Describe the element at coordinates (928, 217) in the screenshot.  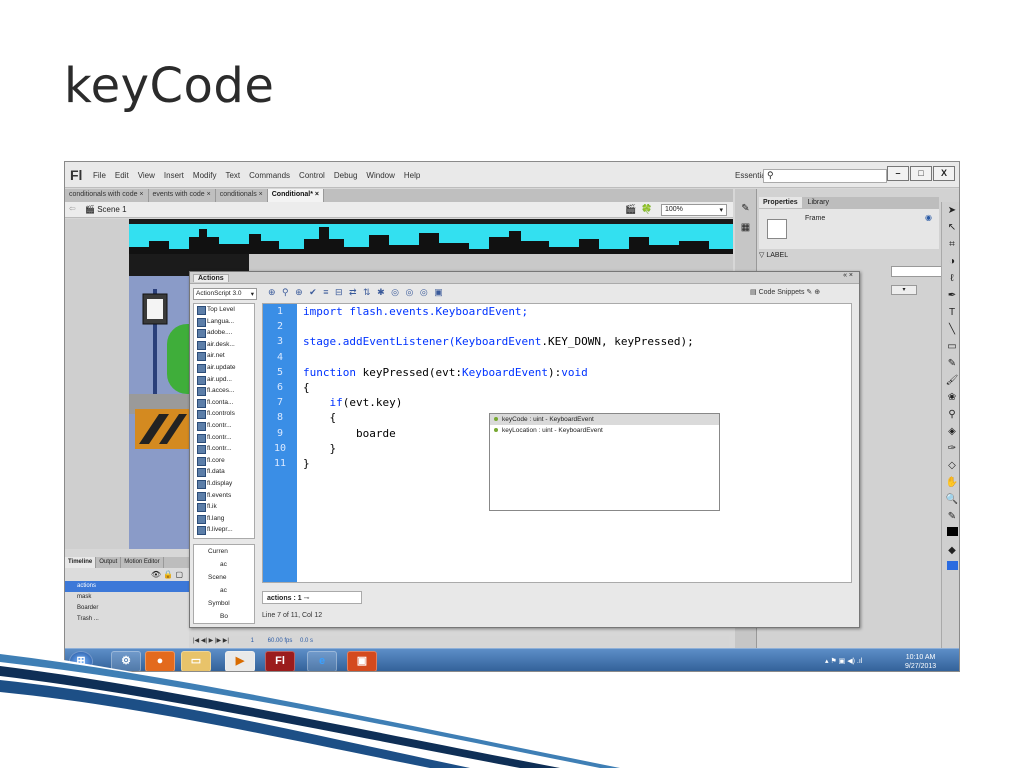
I see `help-icon: ◉` at that location.